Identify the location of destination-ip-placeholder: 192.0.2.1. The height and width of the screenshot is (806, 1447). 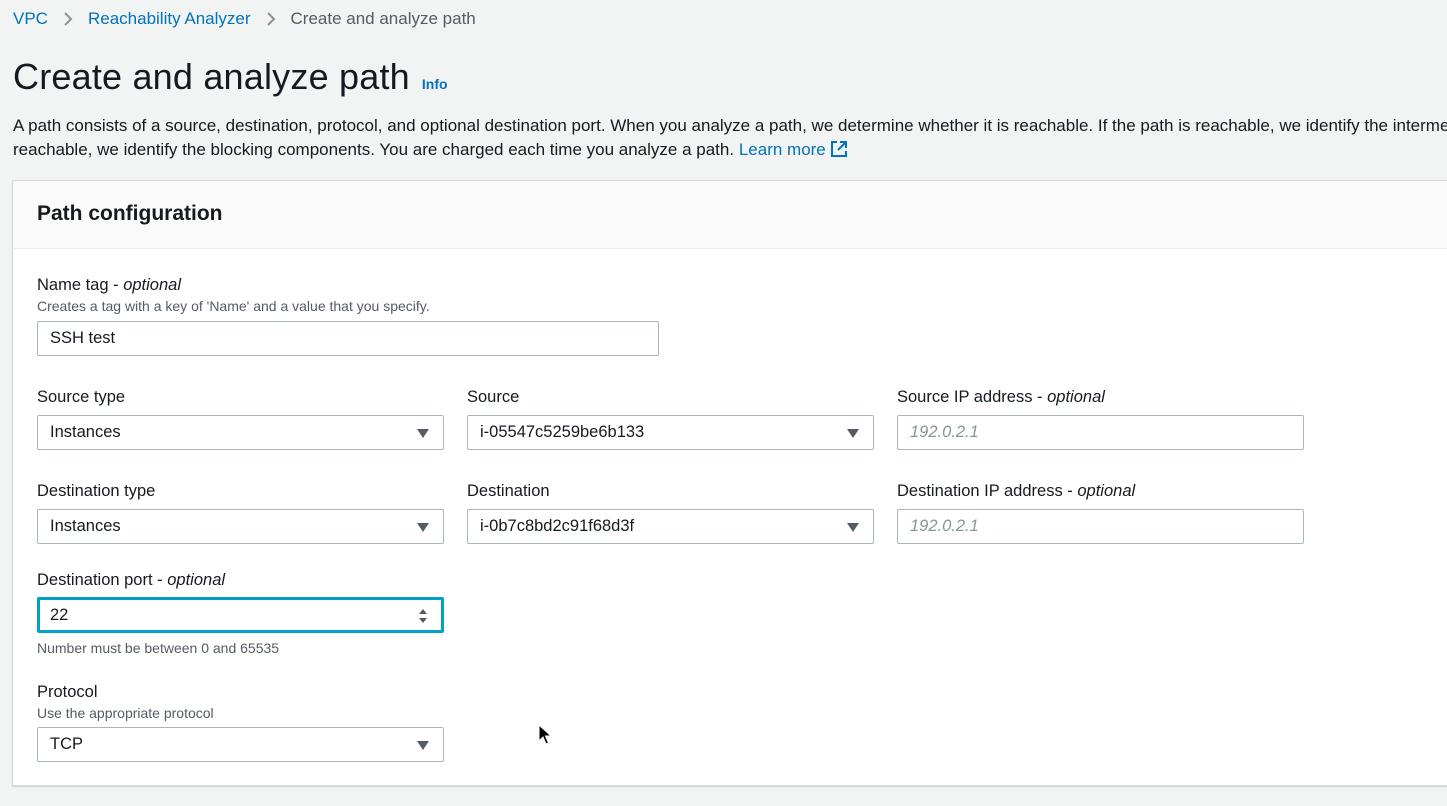
(944, 526).